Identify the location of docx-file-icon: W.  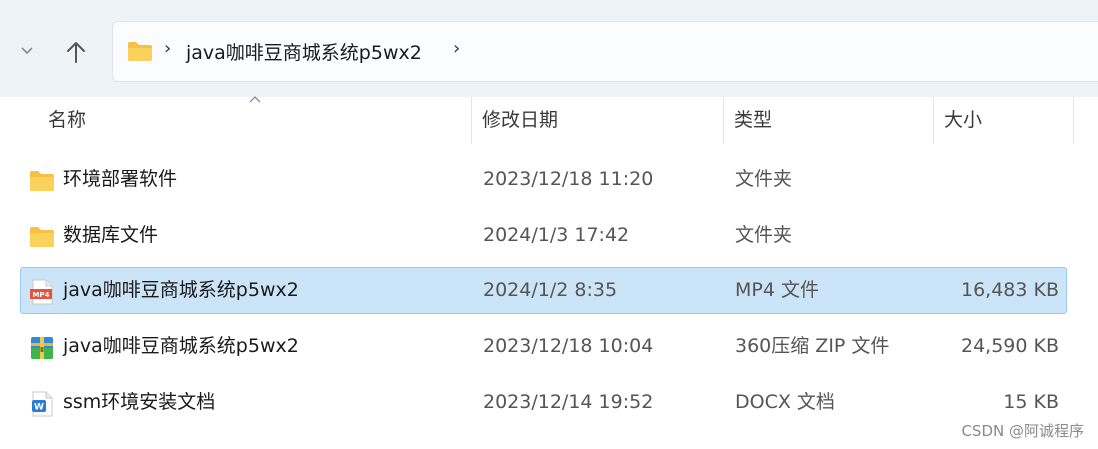
(42, 404).